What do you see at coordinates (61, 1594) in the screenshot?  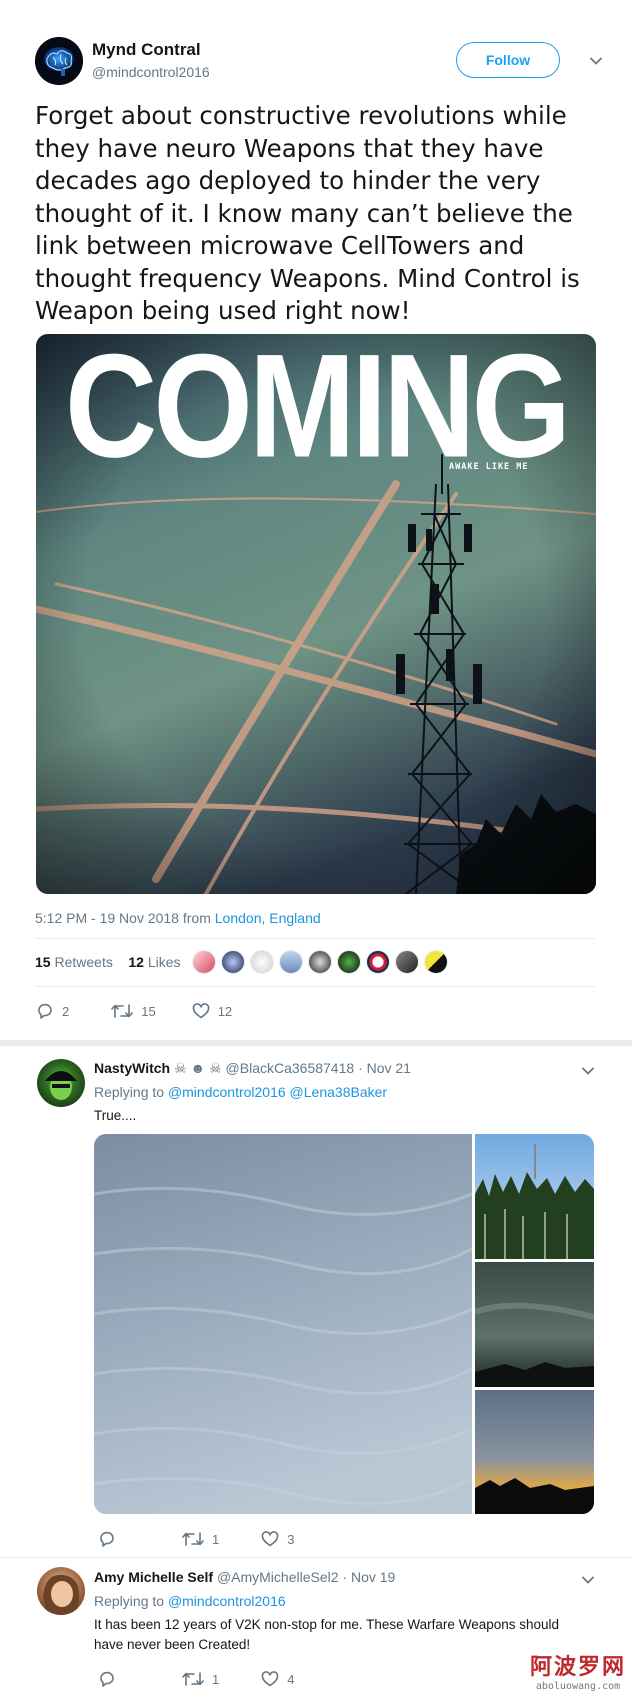 I see `person-face-icon` at bounding box center [61, 1594].